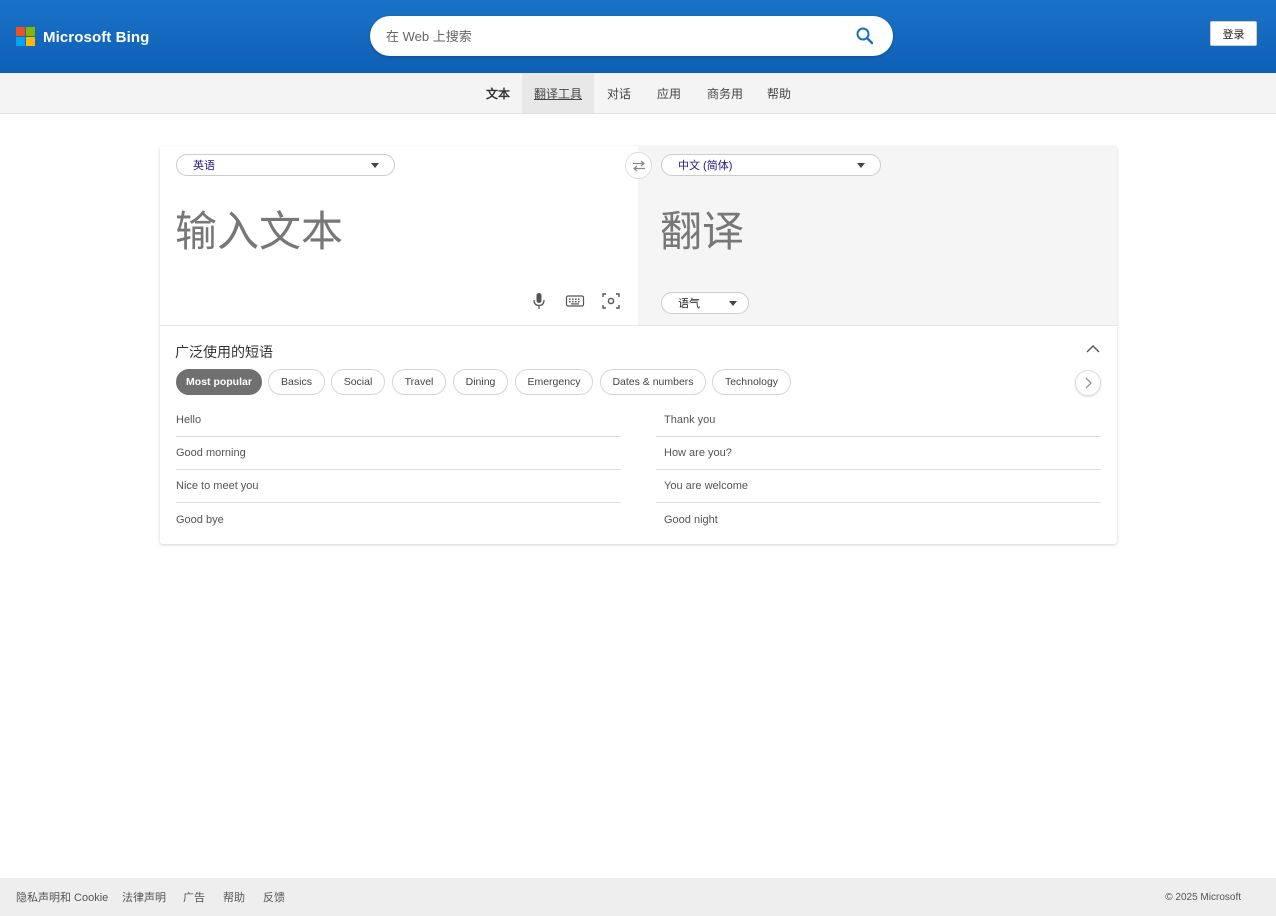  Describe the element at coordinates (1203, 897) in the screenshot. I see `copyright: © 2025 Microsoft` at that location.